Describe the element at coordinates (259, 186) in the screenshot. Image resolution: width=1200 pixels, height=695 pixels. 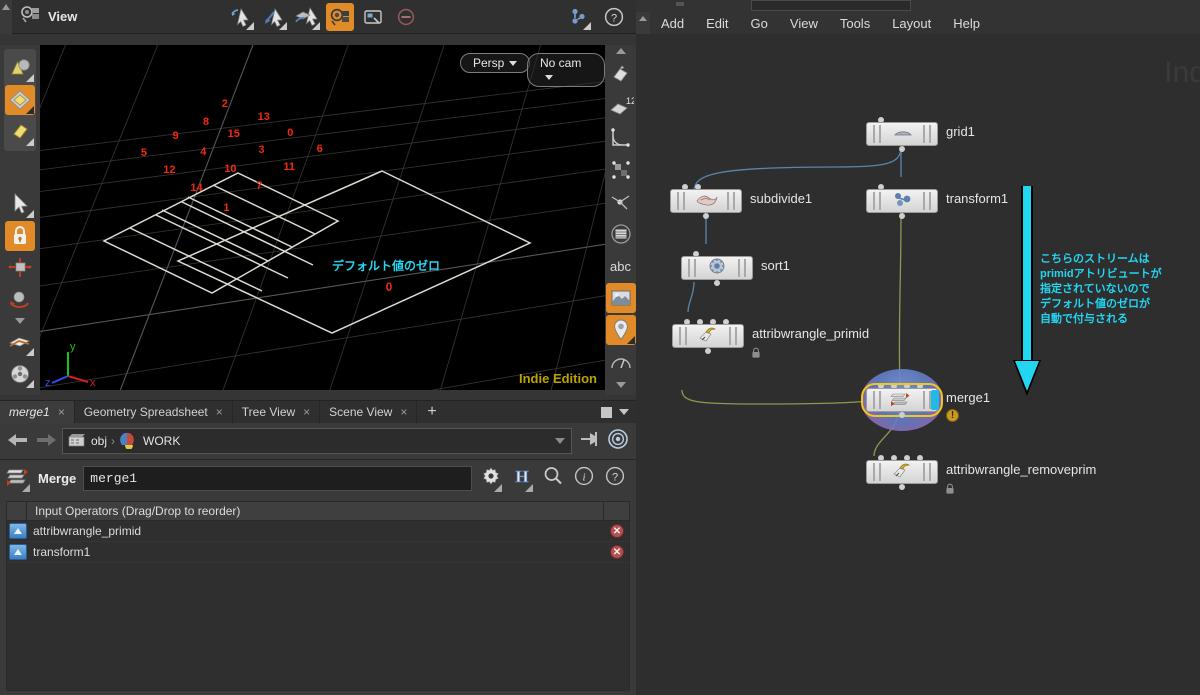
I see `prim-number: 7` at that location.